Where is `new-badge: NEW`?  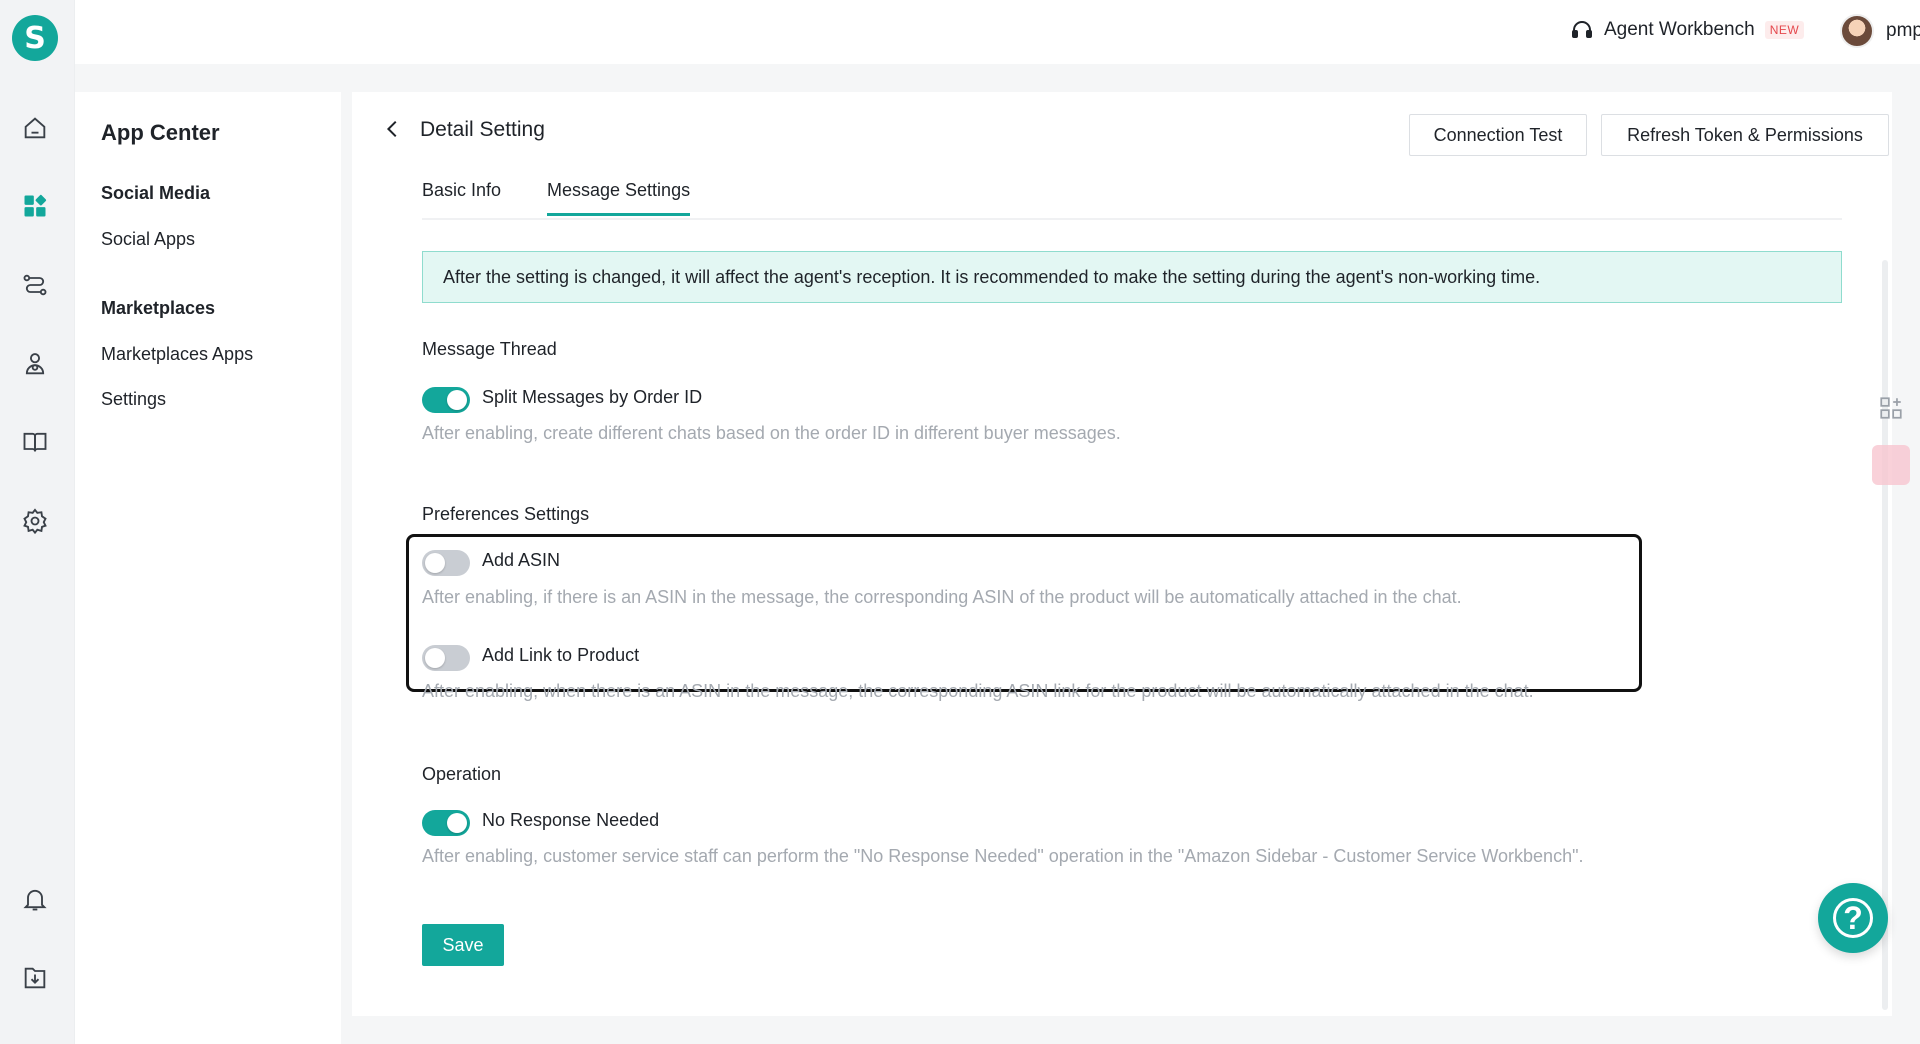
new-badge: NEW is located at coordinates (1784, 30).